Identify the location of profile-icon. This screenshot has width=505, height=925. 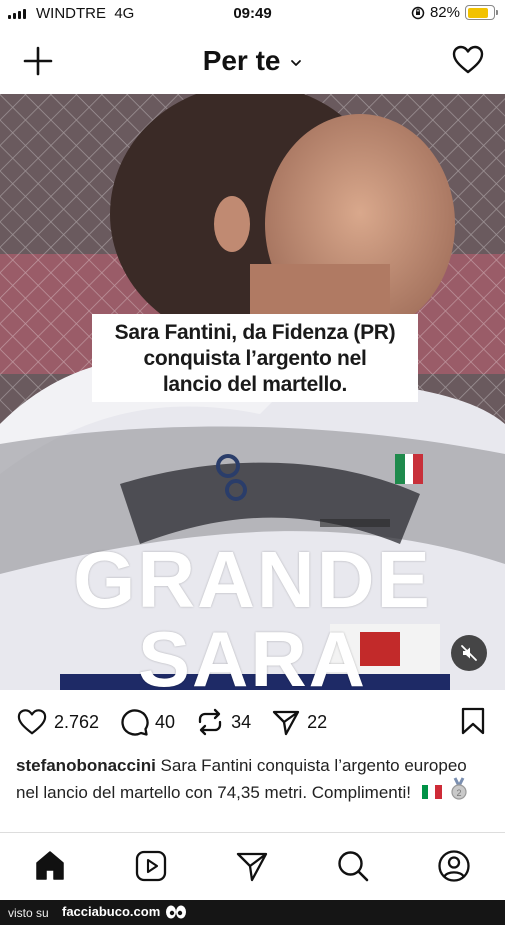
(454, 866).